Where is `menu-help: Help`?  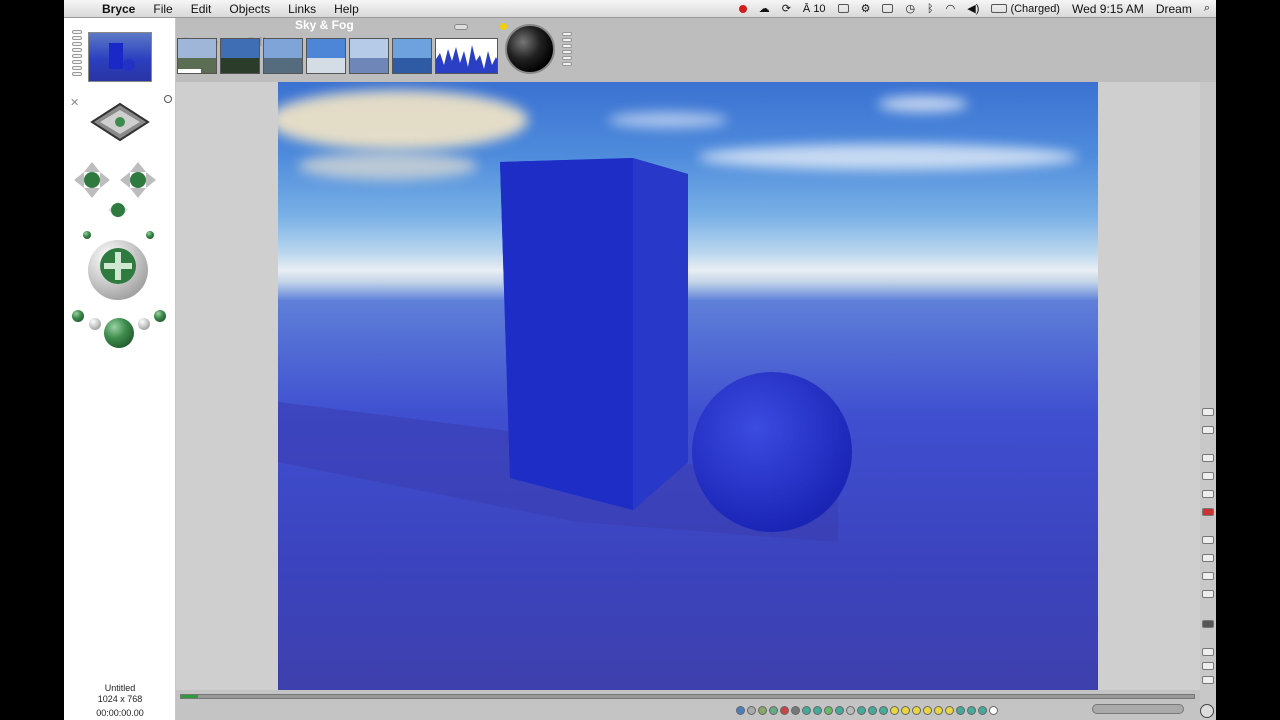
menu-help: Help is located at coordinates (346, 9).